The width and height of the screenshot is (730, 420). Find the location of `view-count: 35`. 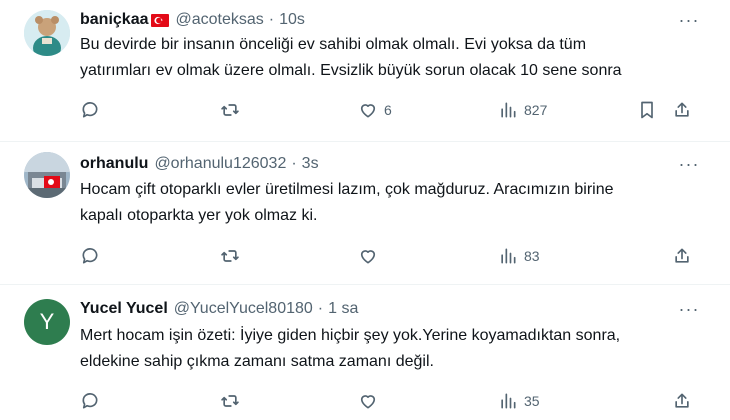

view-count: 35 is located at coordinates (532, 401).